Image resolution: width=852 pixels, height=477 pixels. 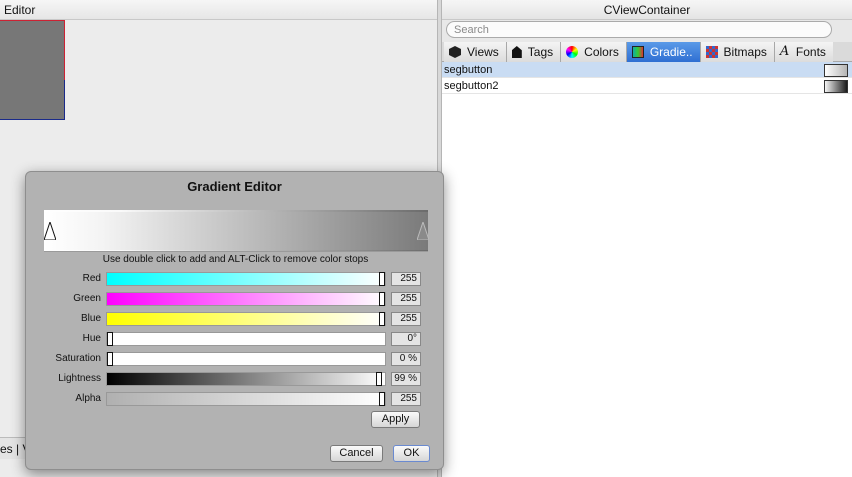 What do you see at coordinates (406, 399) in the screenshot?
I see `alpha-value: 255` at bounding box center [406, 399].